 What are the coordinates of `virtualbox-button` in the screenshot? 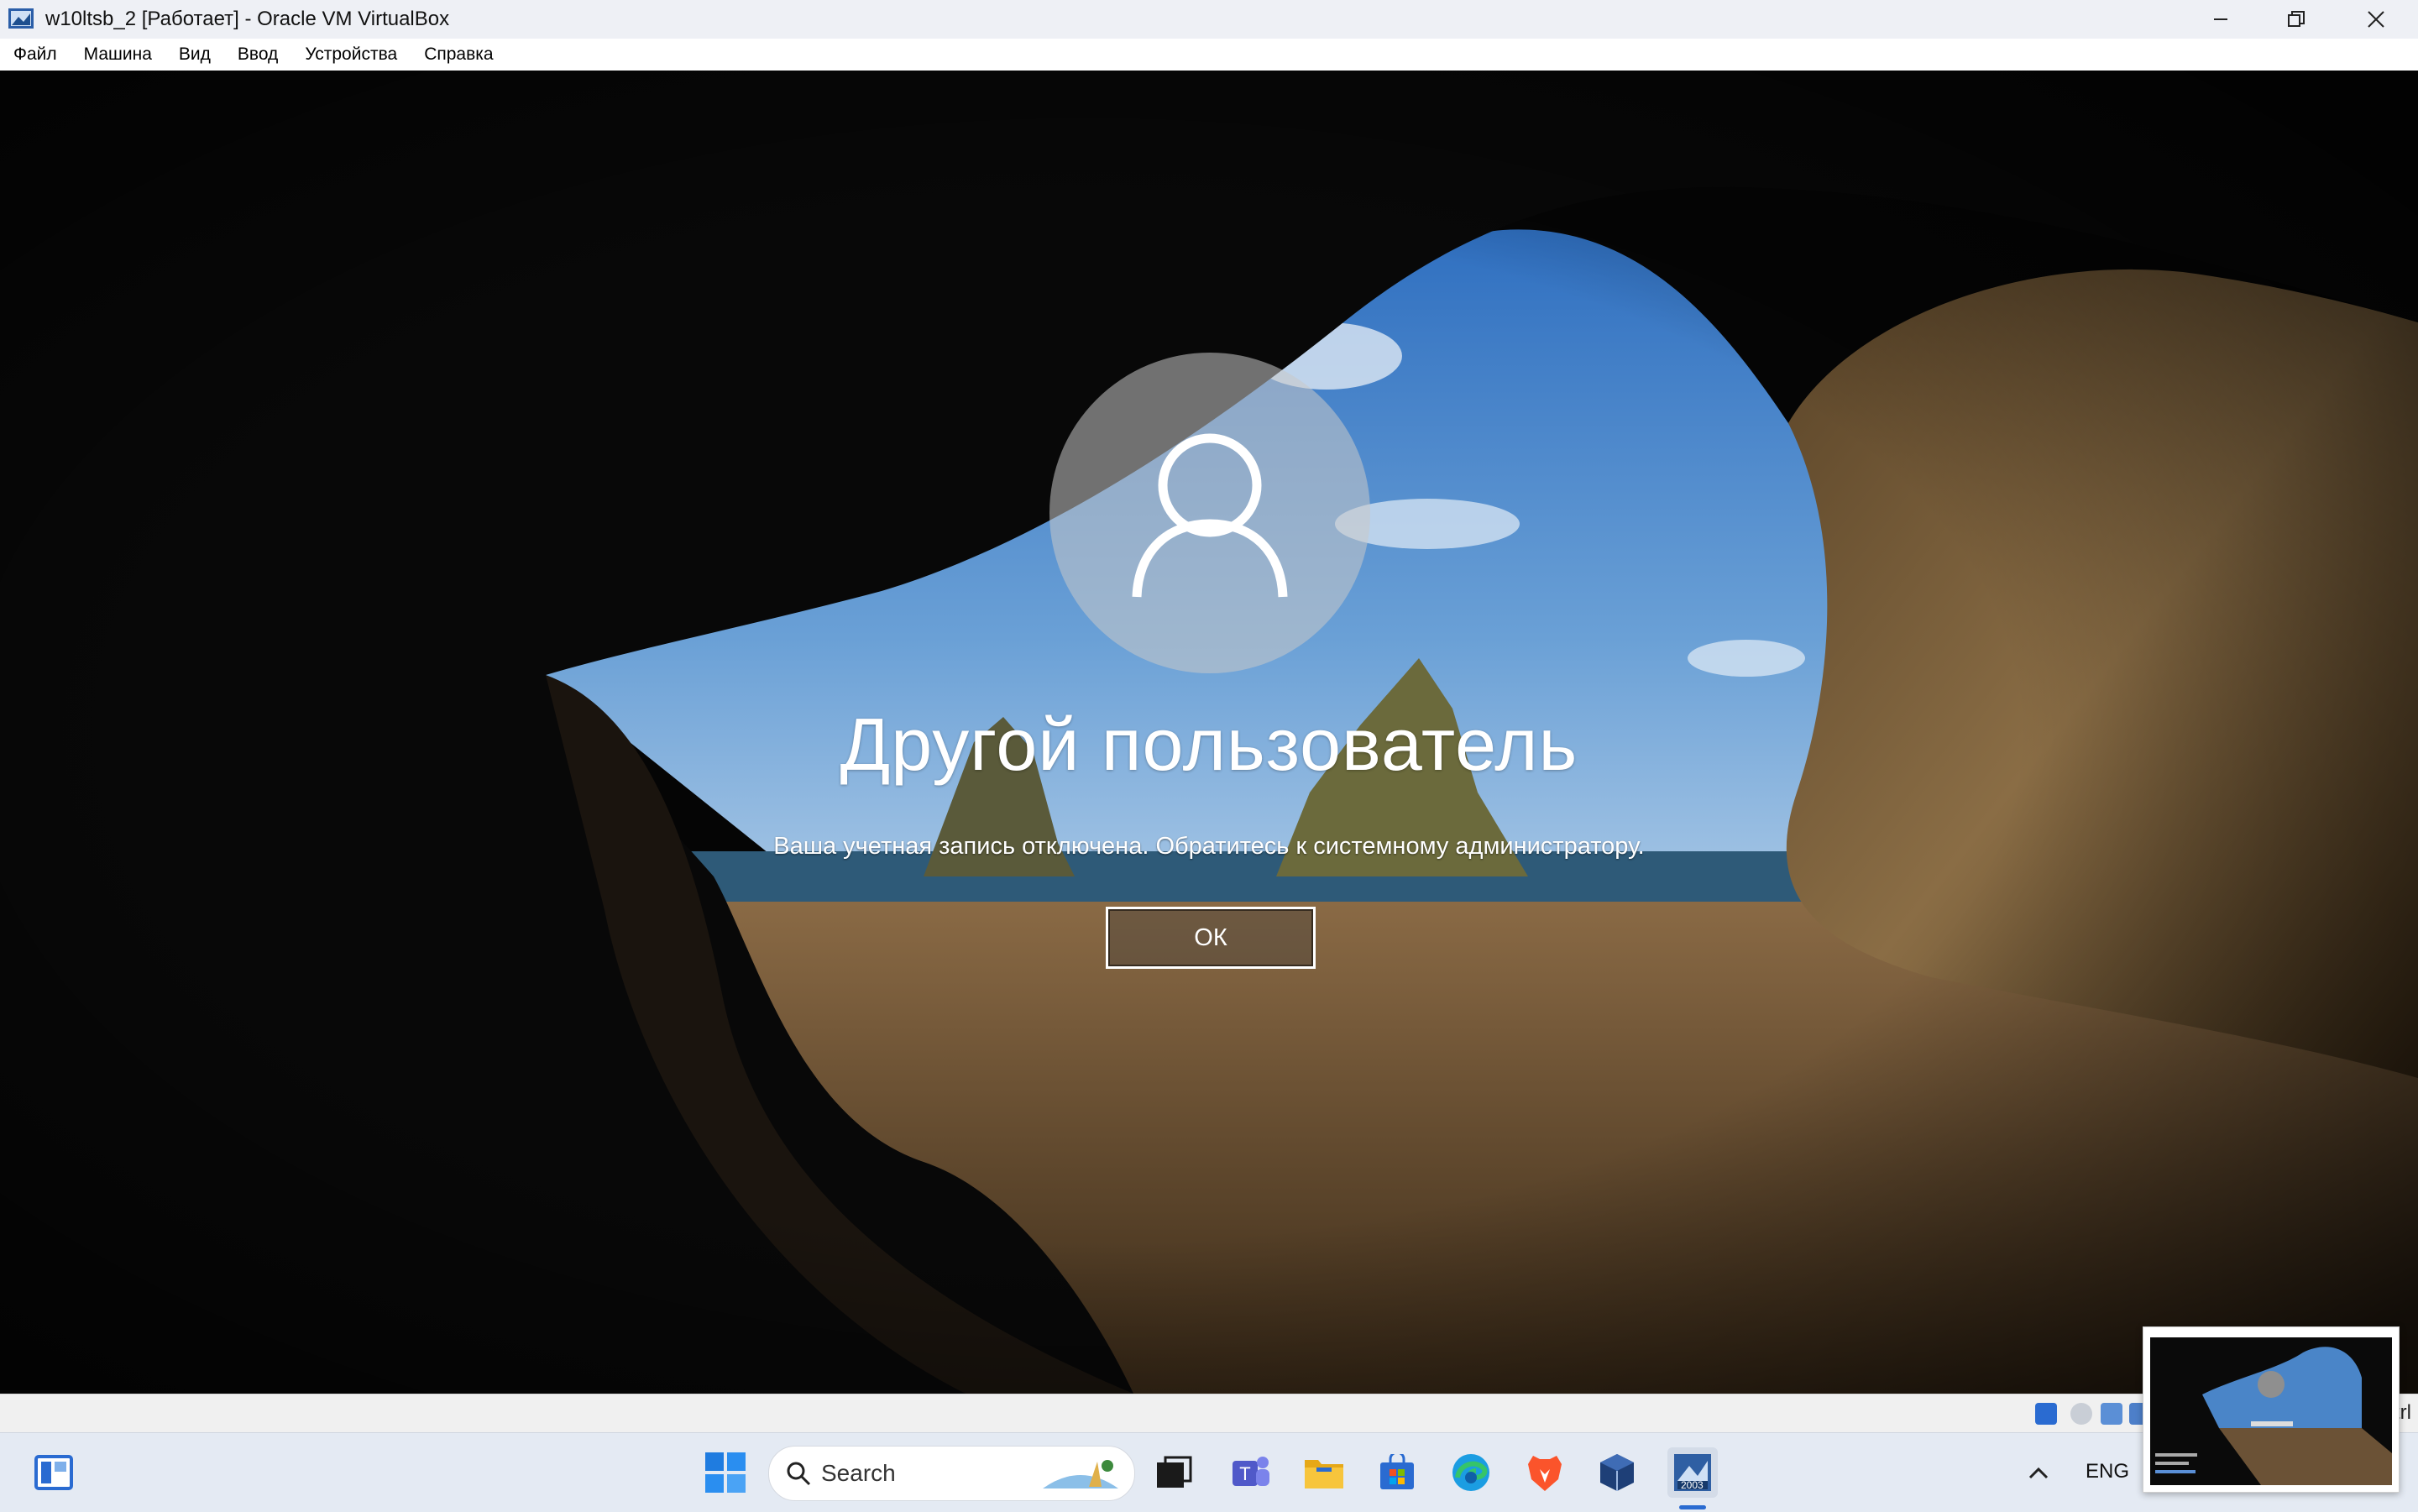 It's located at (1617, 1472).